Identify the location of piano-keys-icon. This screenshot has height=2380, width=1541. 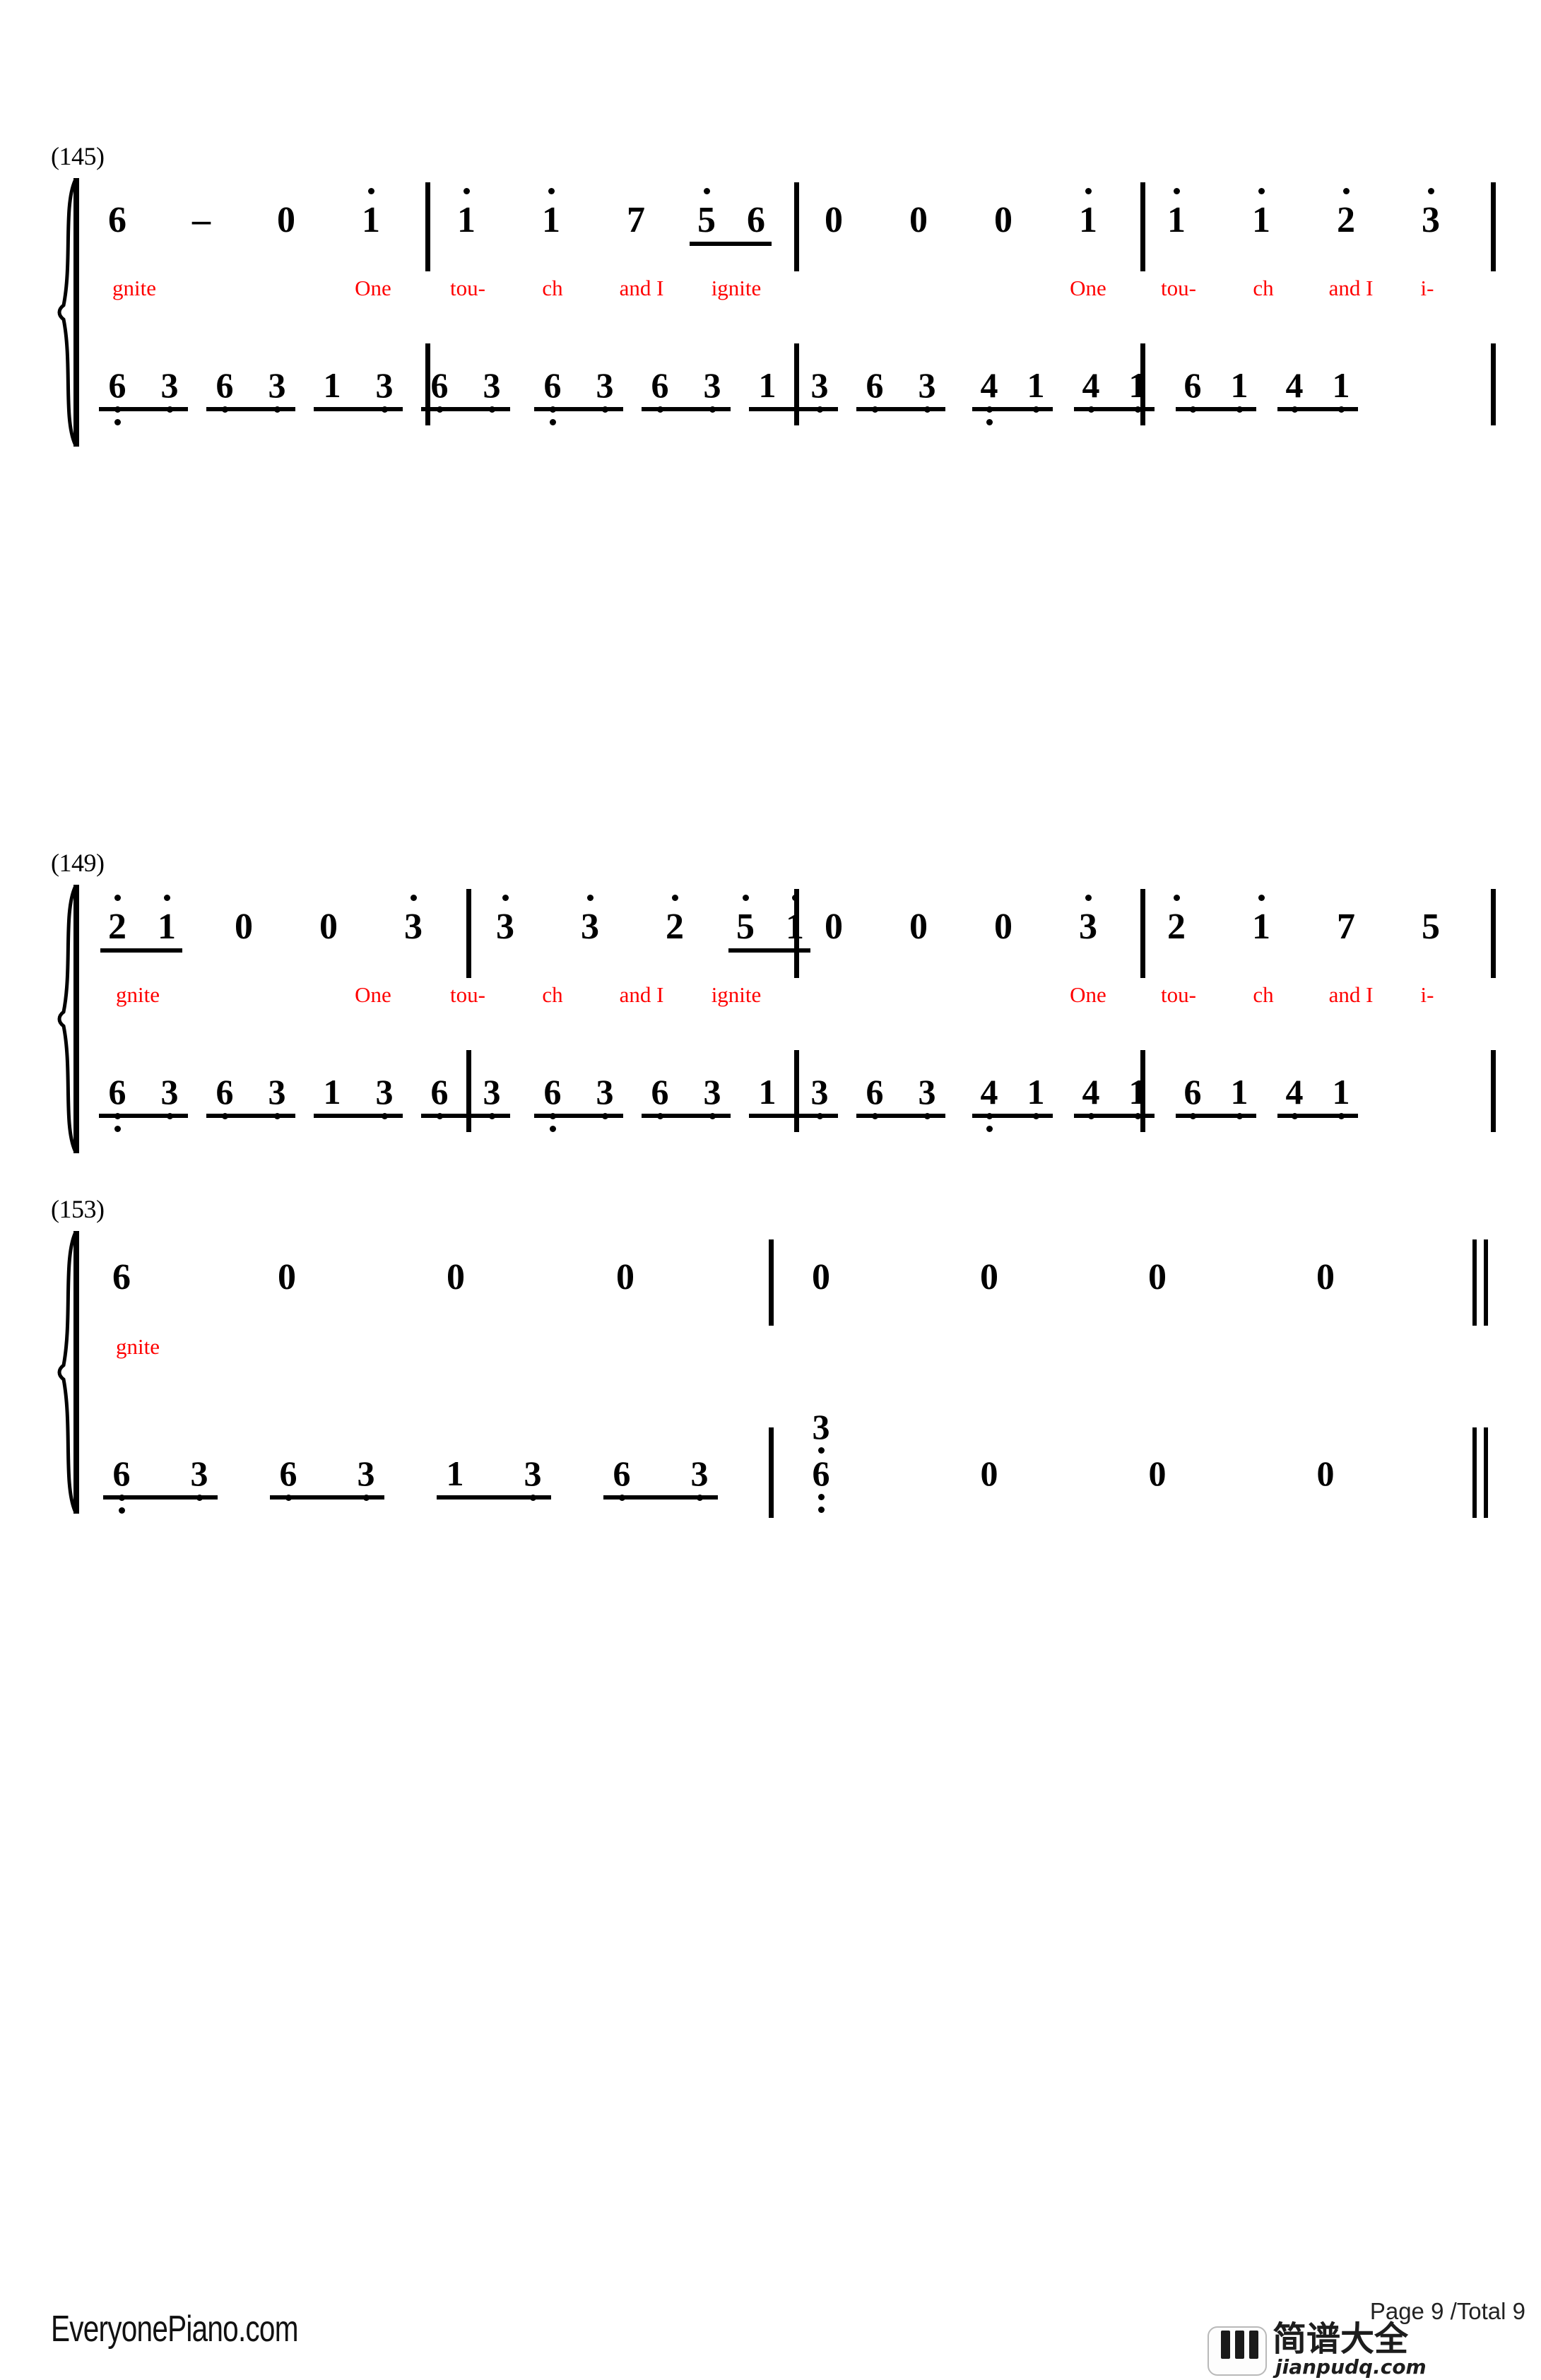
(1237, 2351).